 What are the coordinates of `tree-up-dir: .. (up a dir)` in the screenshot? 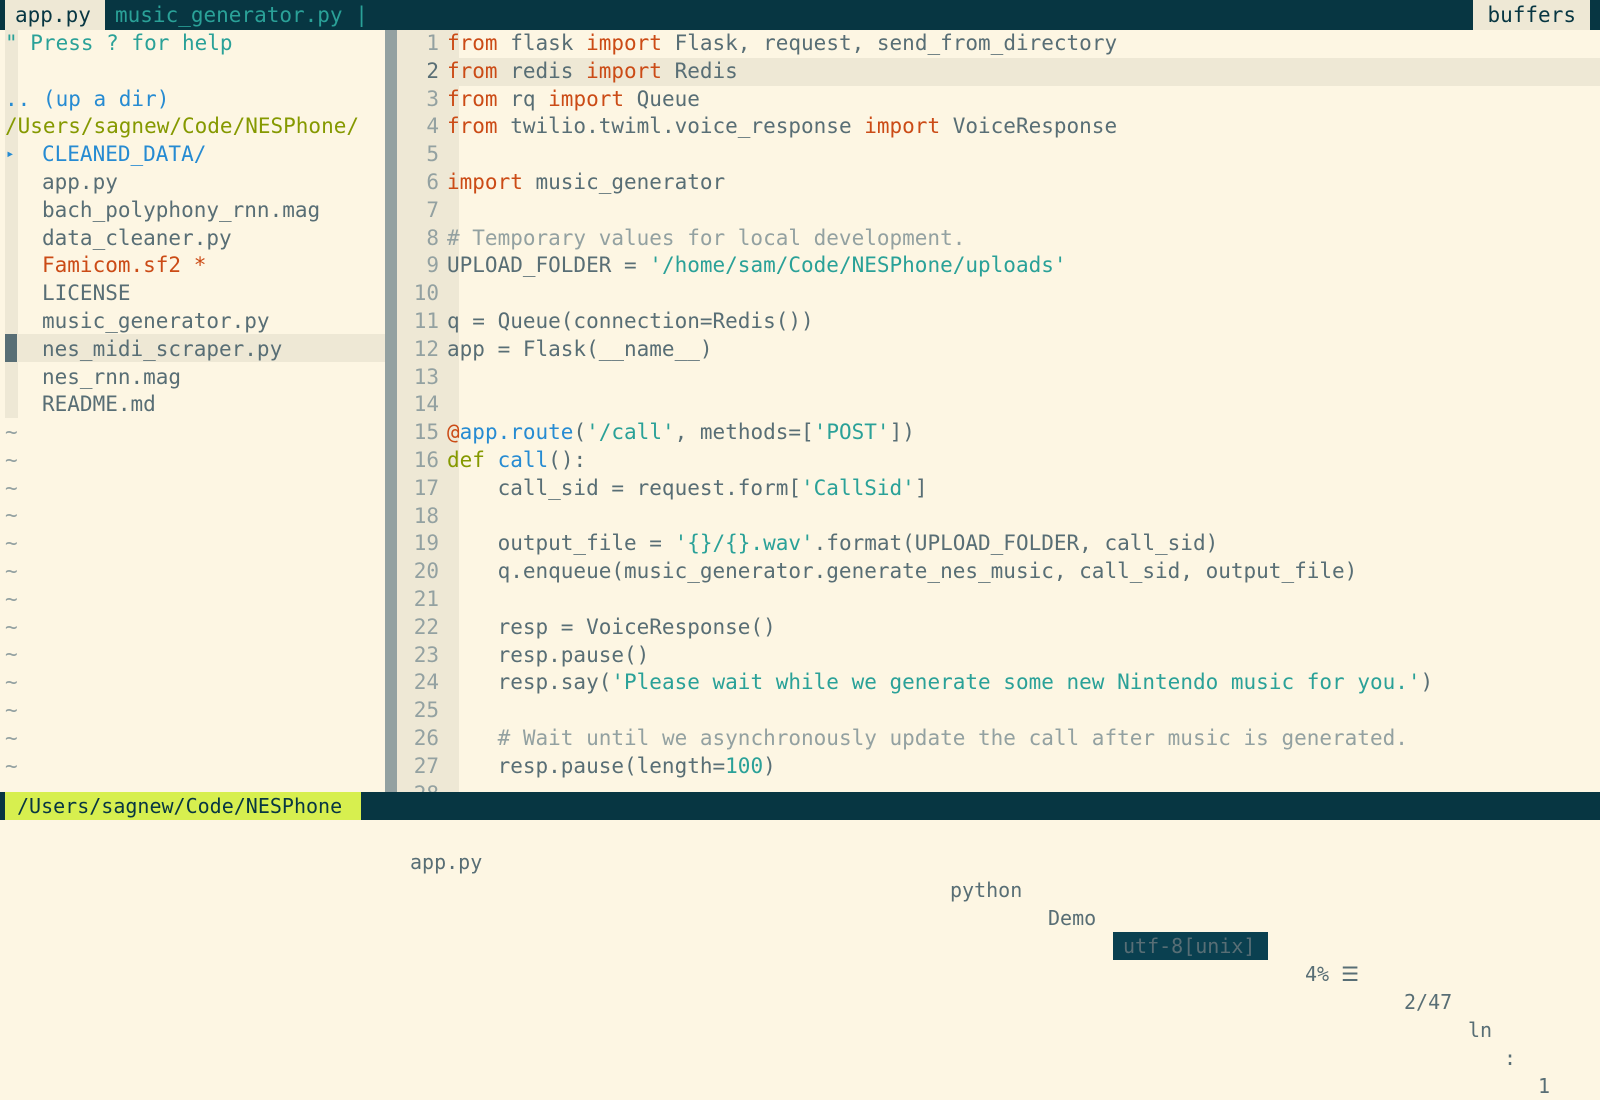 It's located at (87, 100).